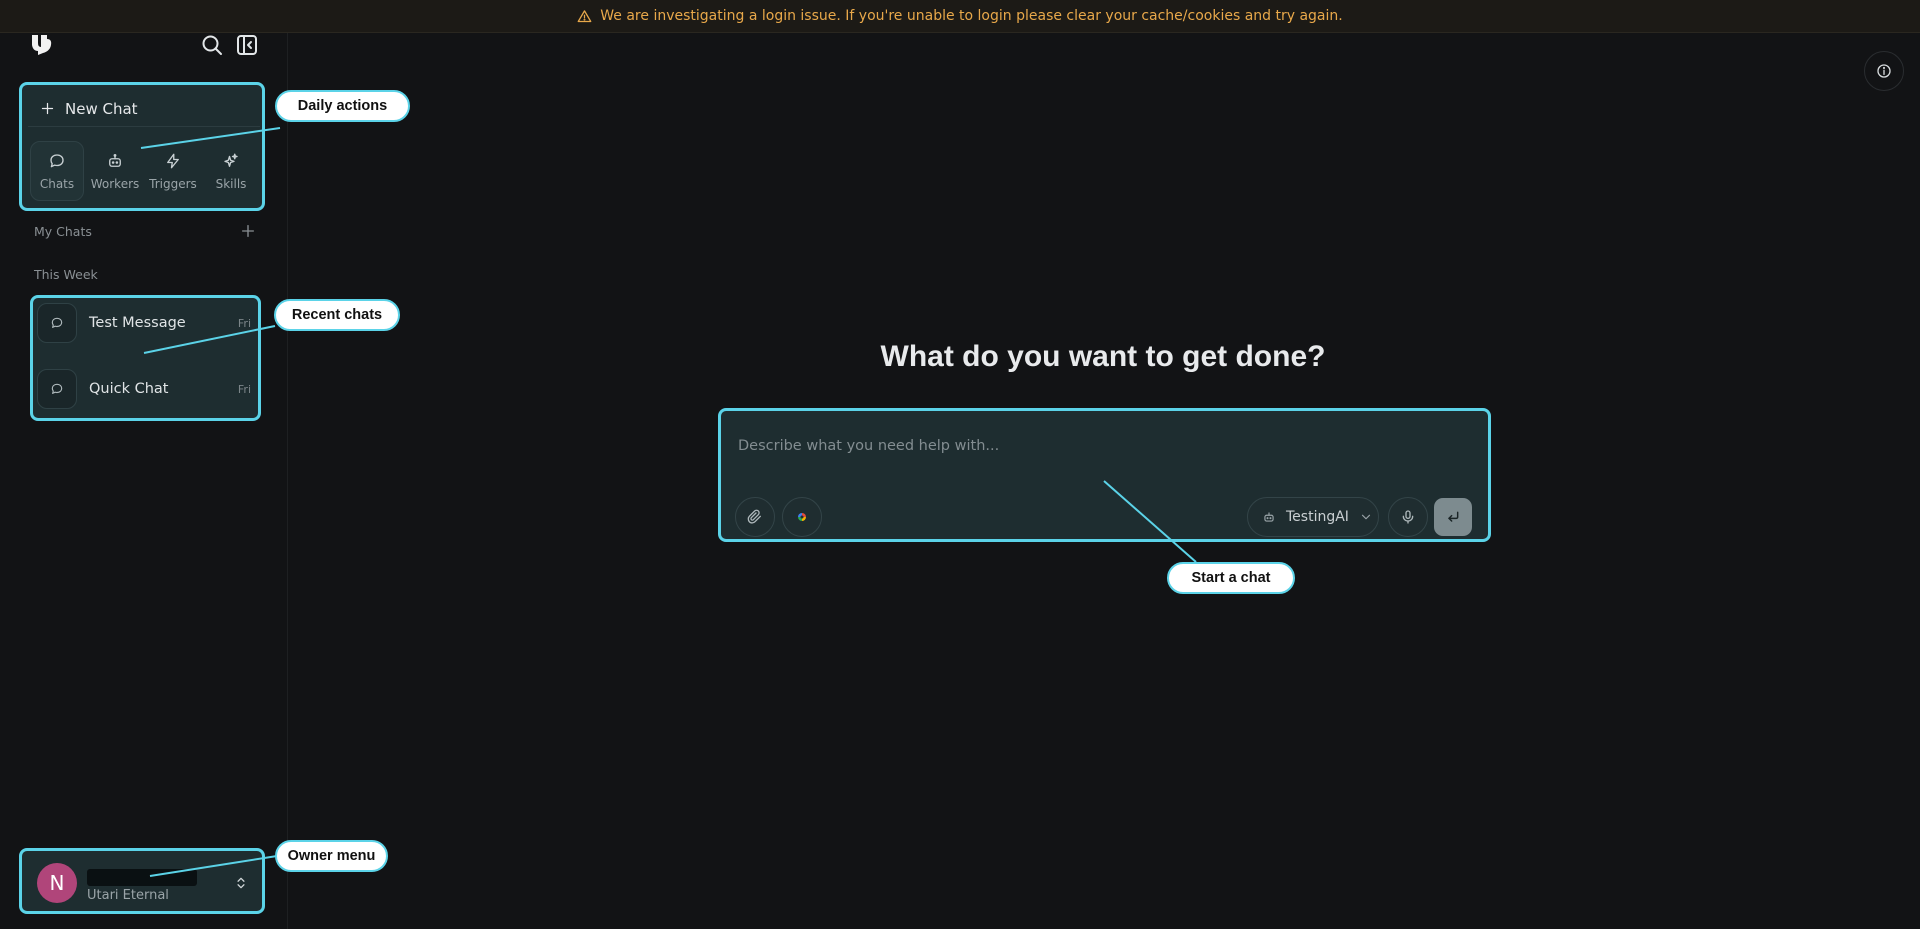 The height and width of the screenshot is (929, 1920). Describe the element at coordinates (115, 171) in the screenshot. I see `tab-workers: Workers` at that location.